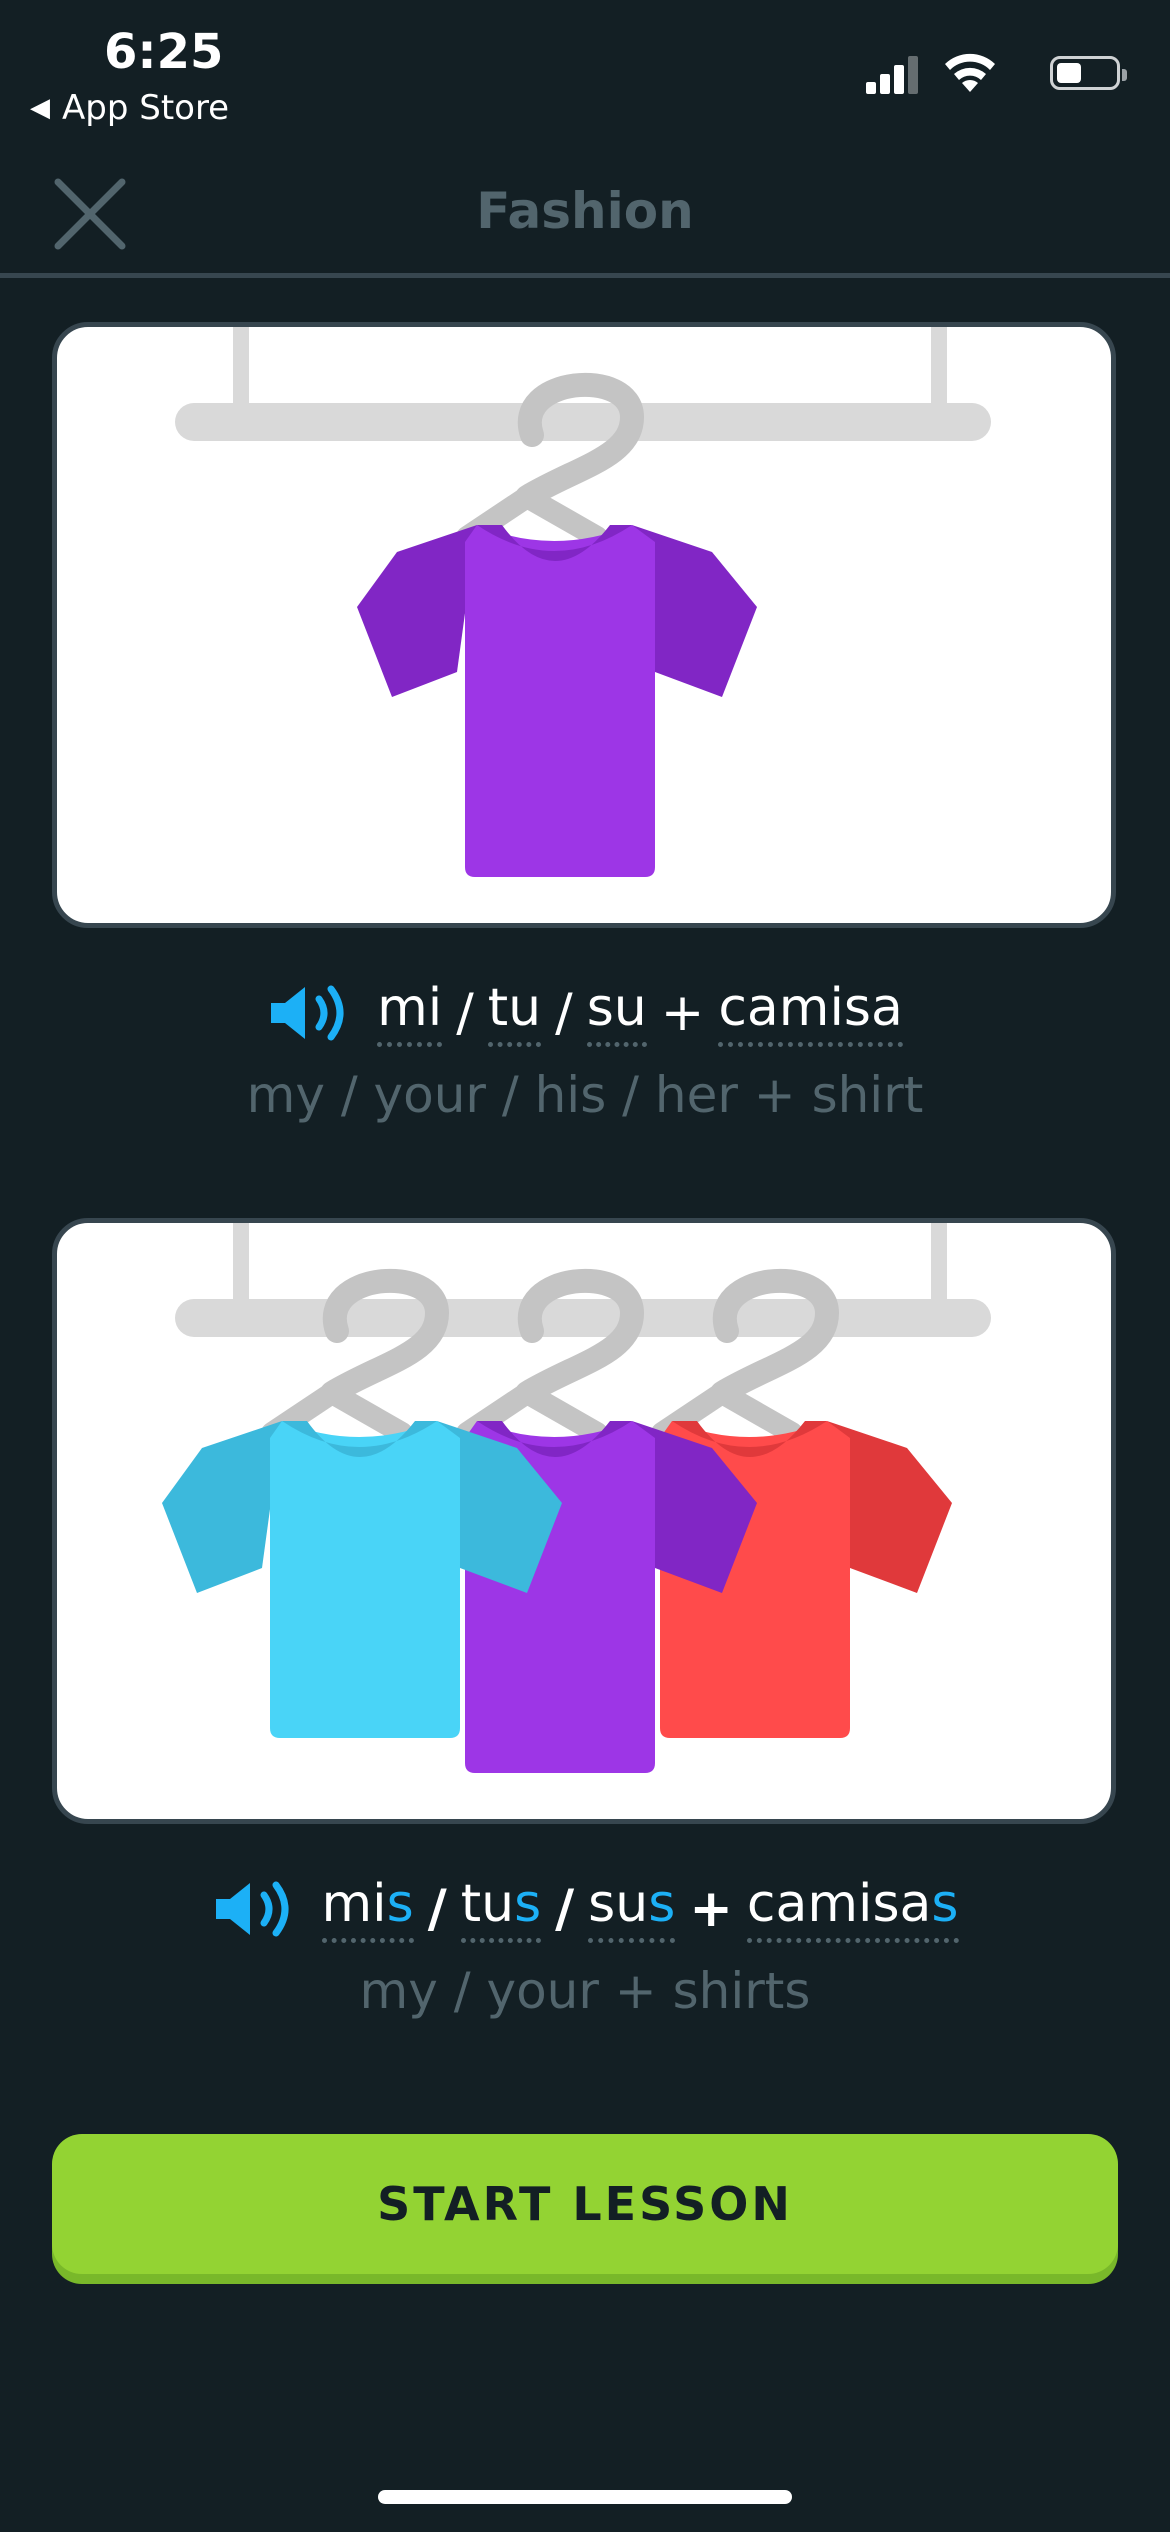 The height and width of the screenshot is (2532, 1170). I want to click on word-su: su, so click(616, 1012).